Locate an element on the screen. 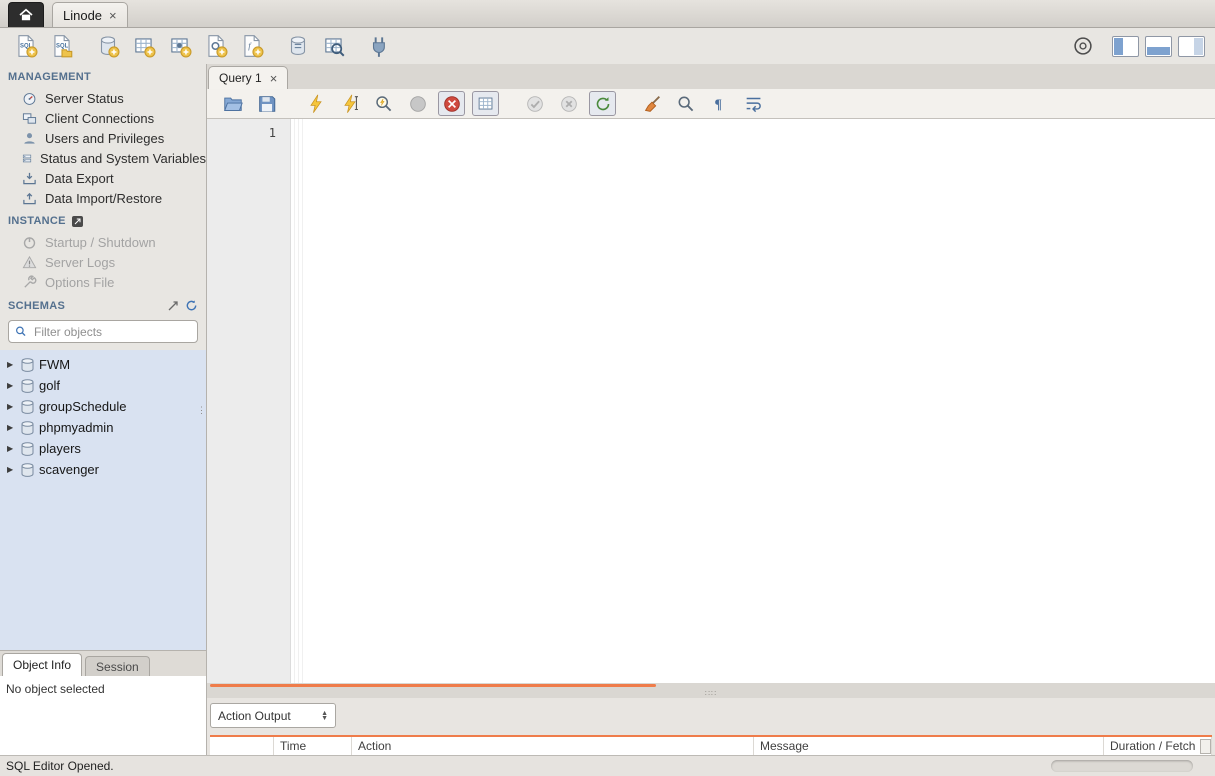 The image size is (1215, 776). management-section-title: MANAGEMENT is located at coordinates (103, 76).